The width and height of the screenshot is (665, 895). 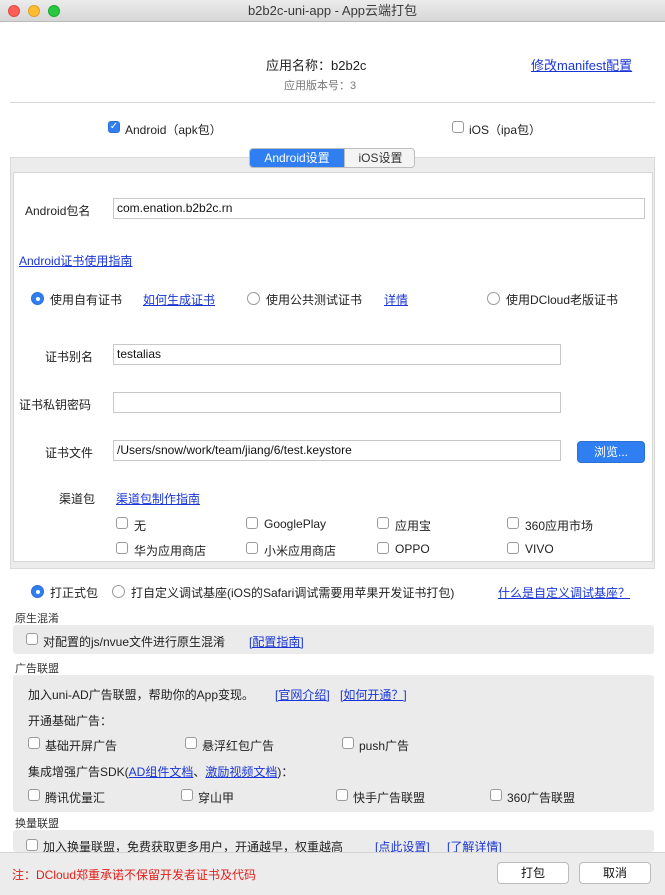 I want to click on channel-label-vivo: VIVO, so click(x=539, y=549).